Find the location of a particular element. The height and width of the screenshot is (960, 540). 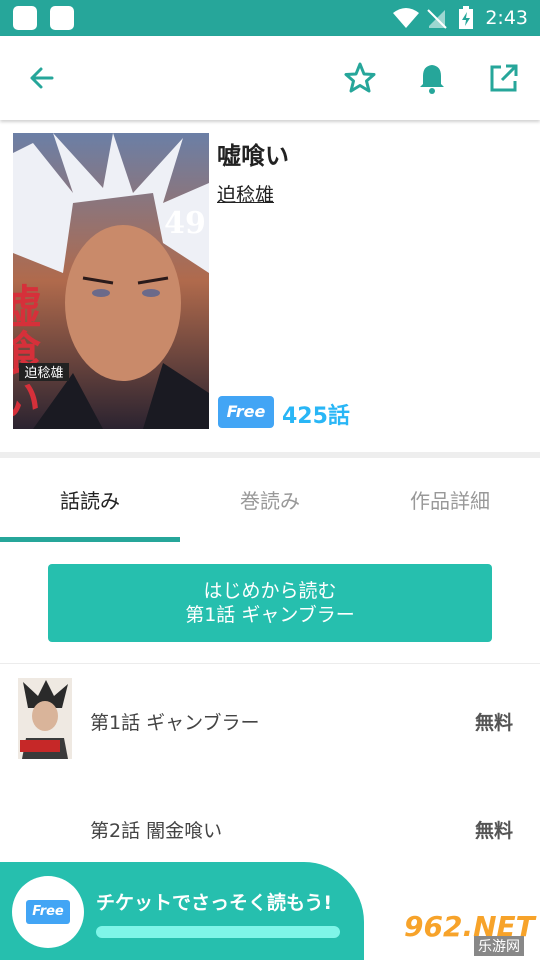

battery-charging-icon is located at coordinates (466, 17).